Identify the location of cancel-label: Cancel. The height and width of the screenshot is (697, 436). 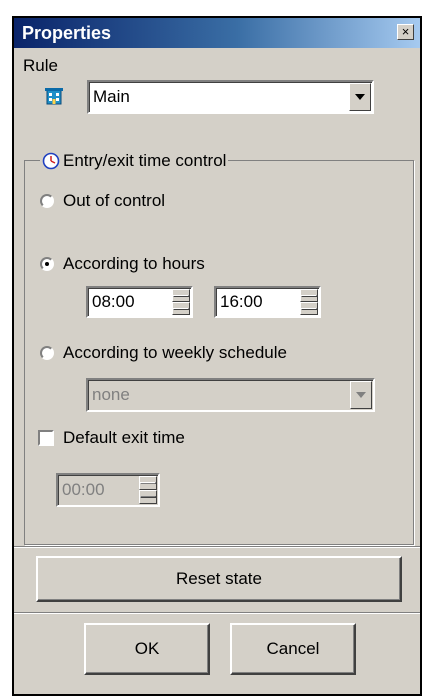
(293, 648).